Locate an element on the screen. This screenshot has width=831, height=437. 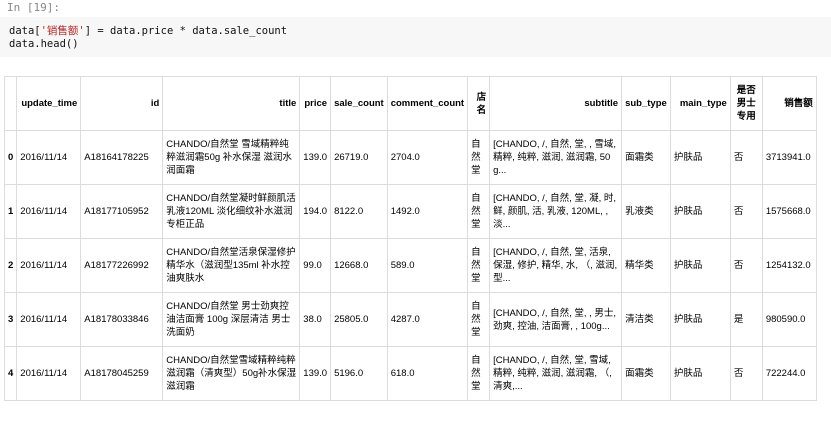
column-header: subtitle is located at coordinates (556, 103).